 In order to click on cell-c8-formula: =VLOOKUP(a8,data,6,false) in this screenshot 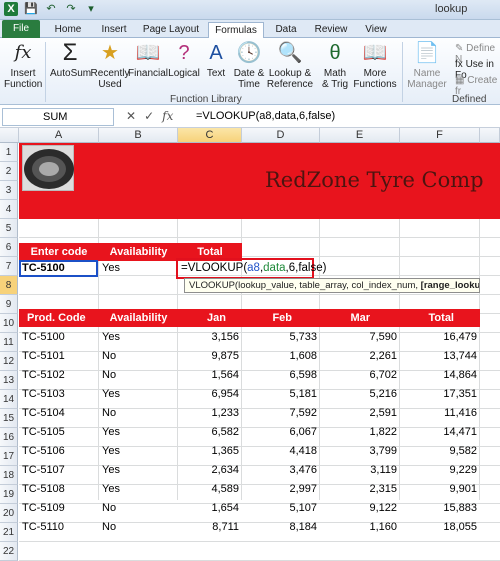, I will do `click(253, 268)`.